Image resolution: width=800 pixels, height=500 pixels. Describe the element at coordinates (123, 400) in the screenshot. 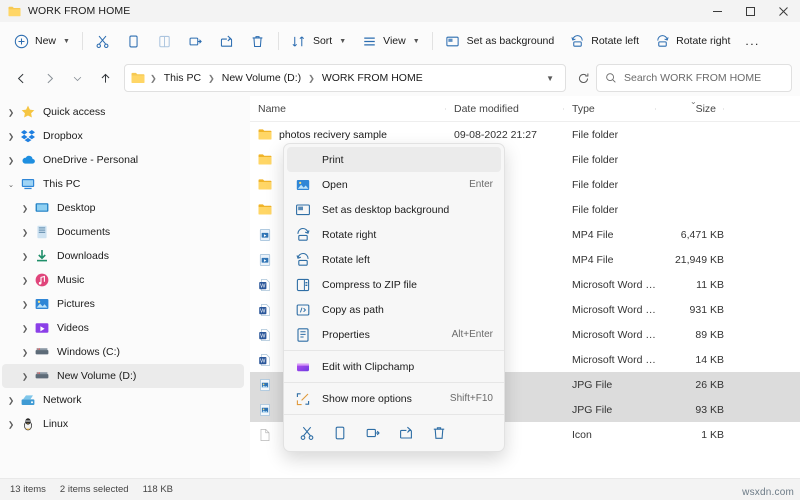

I see `sidebar-item-network: ❯ Network` at that location.